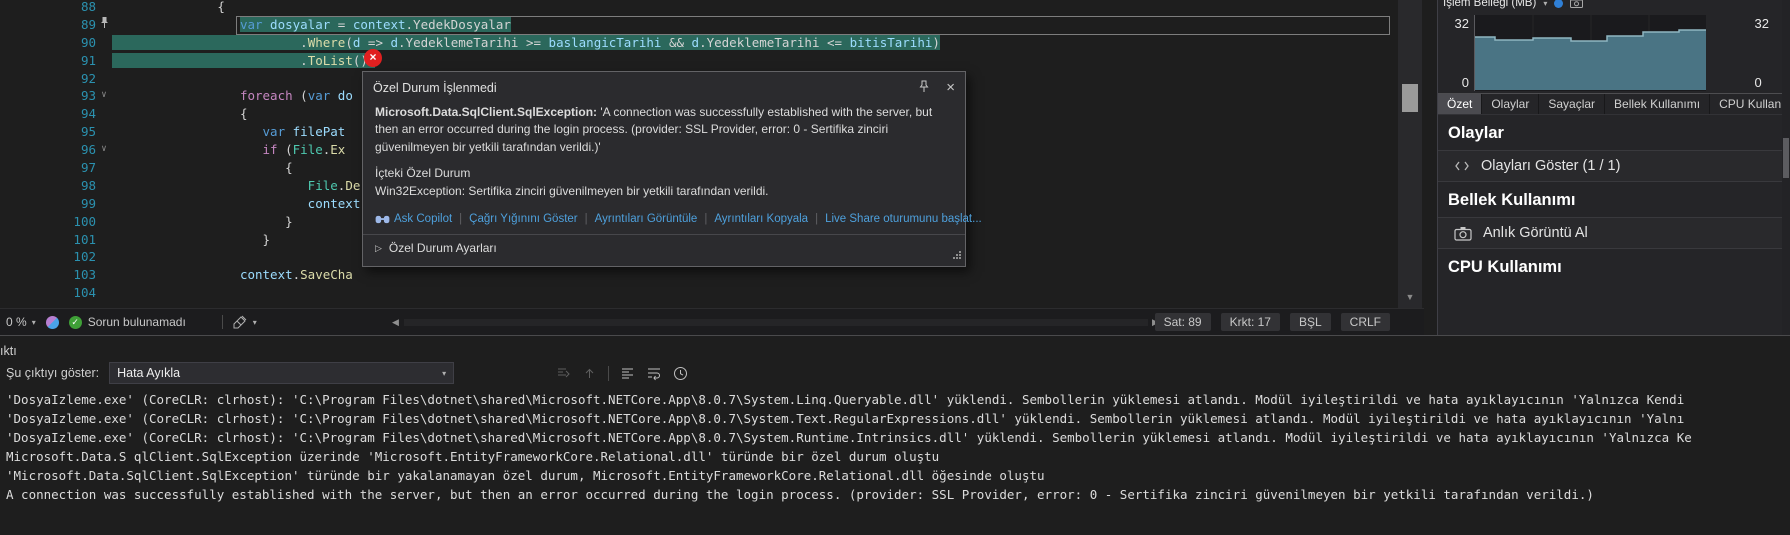 The height and width of the screenshot is (535, 1790). I want to click on resize-grip-icon, so click(957, 256).